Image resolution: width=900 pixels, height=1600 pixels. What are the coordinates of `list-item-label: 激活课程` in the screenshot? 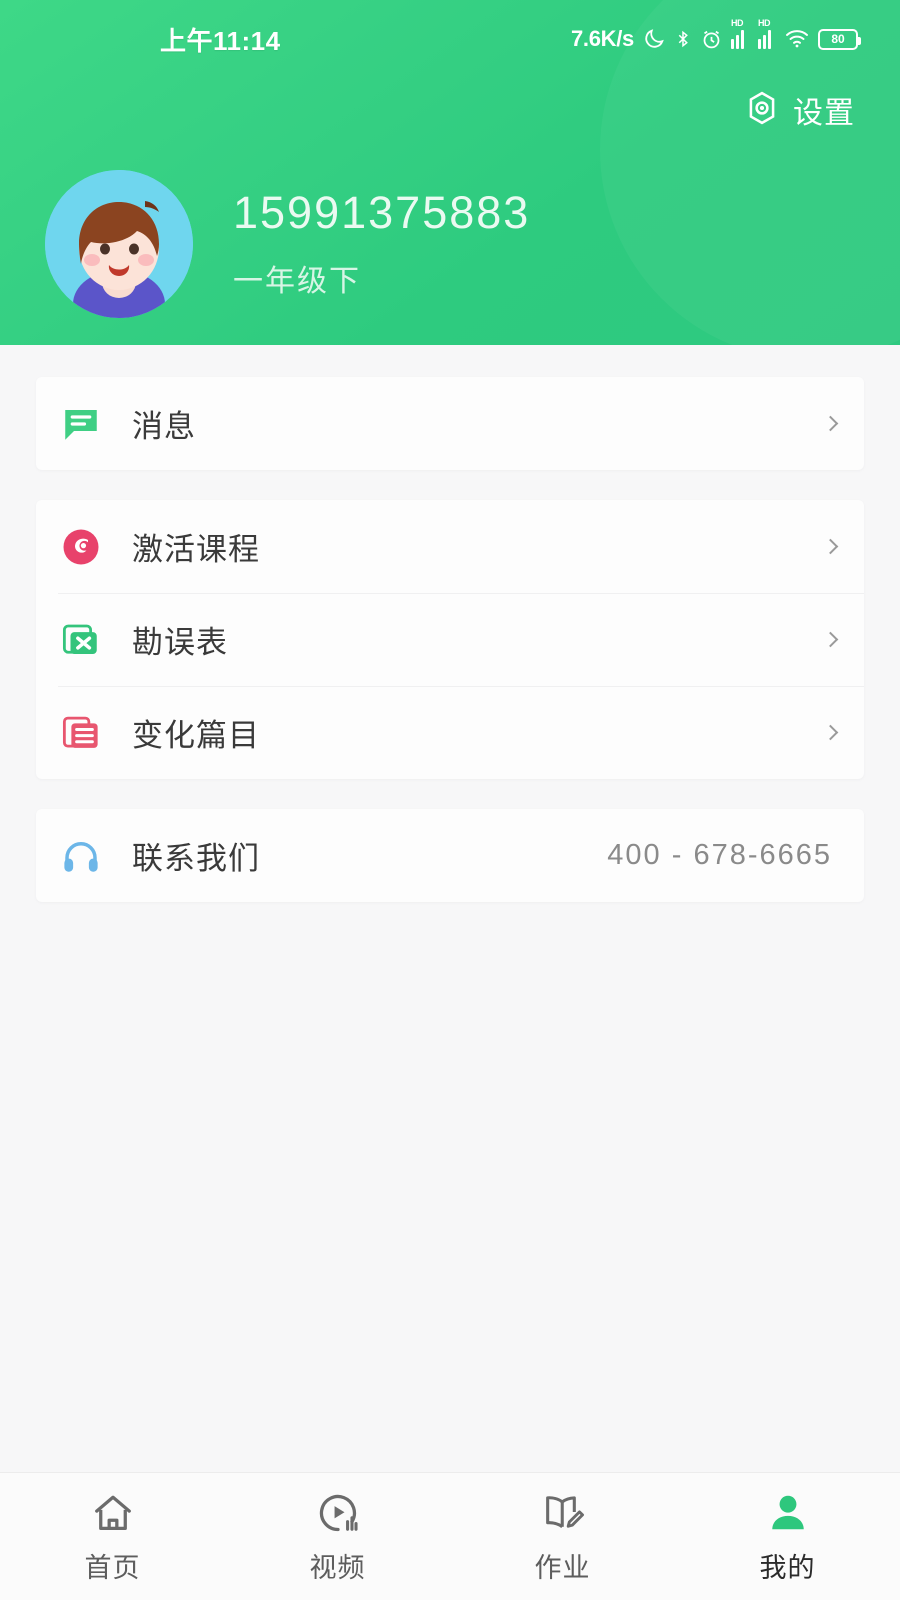 It's located at (196, 549).